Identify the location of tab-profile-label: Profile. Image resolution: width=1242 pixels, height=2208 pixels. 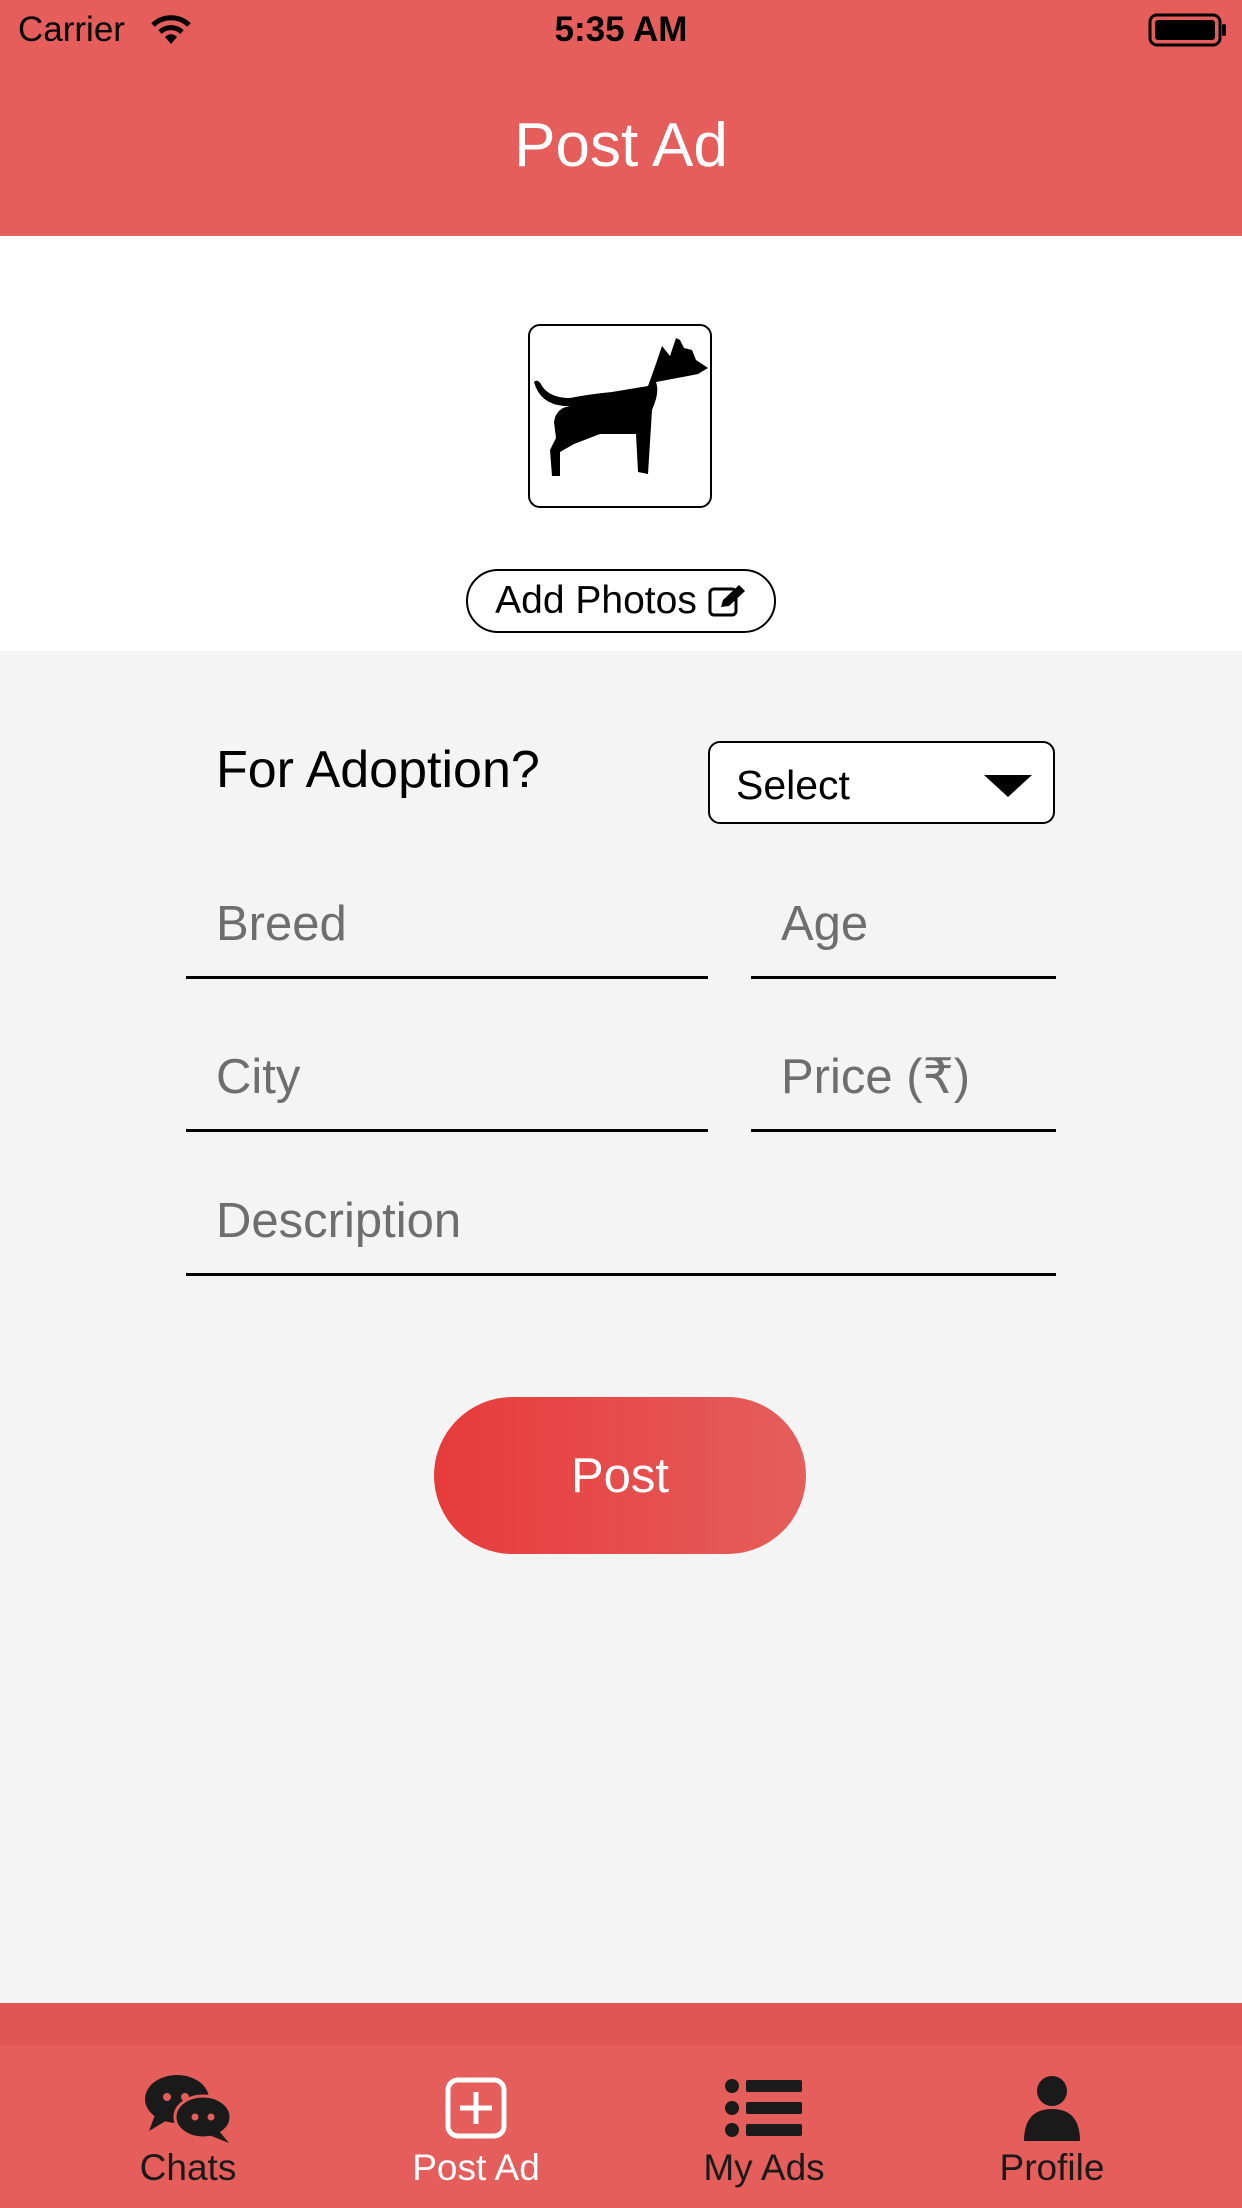
(1052, 2167).